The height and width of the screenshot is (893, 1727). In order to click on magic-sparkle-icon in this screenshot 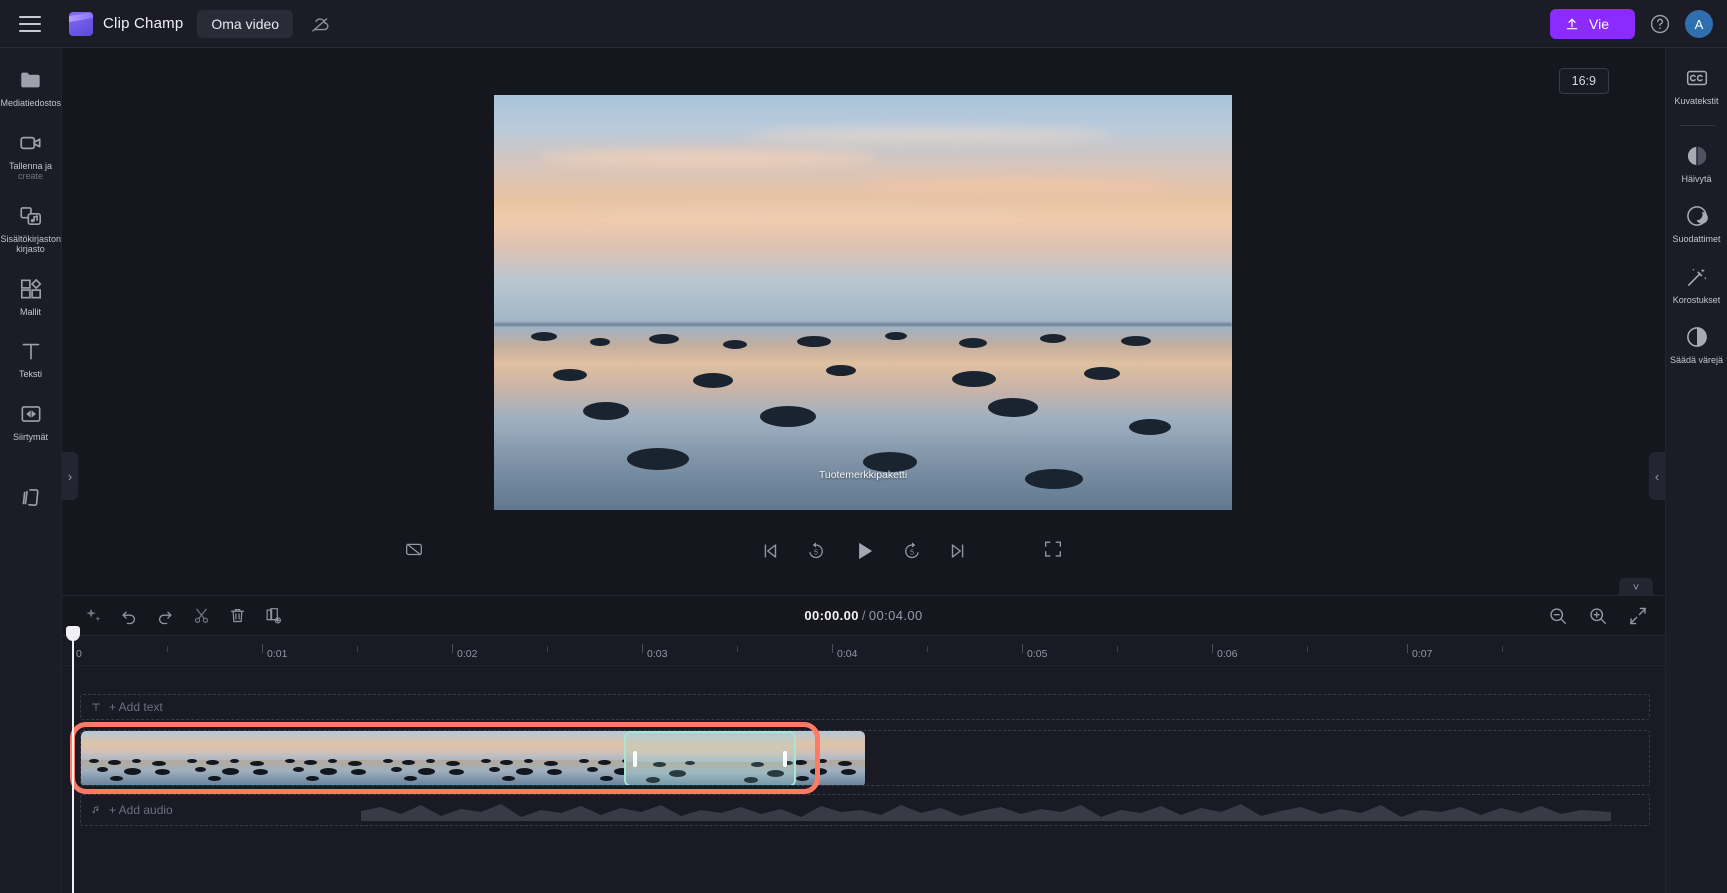, I will do `click(93, 616)`.